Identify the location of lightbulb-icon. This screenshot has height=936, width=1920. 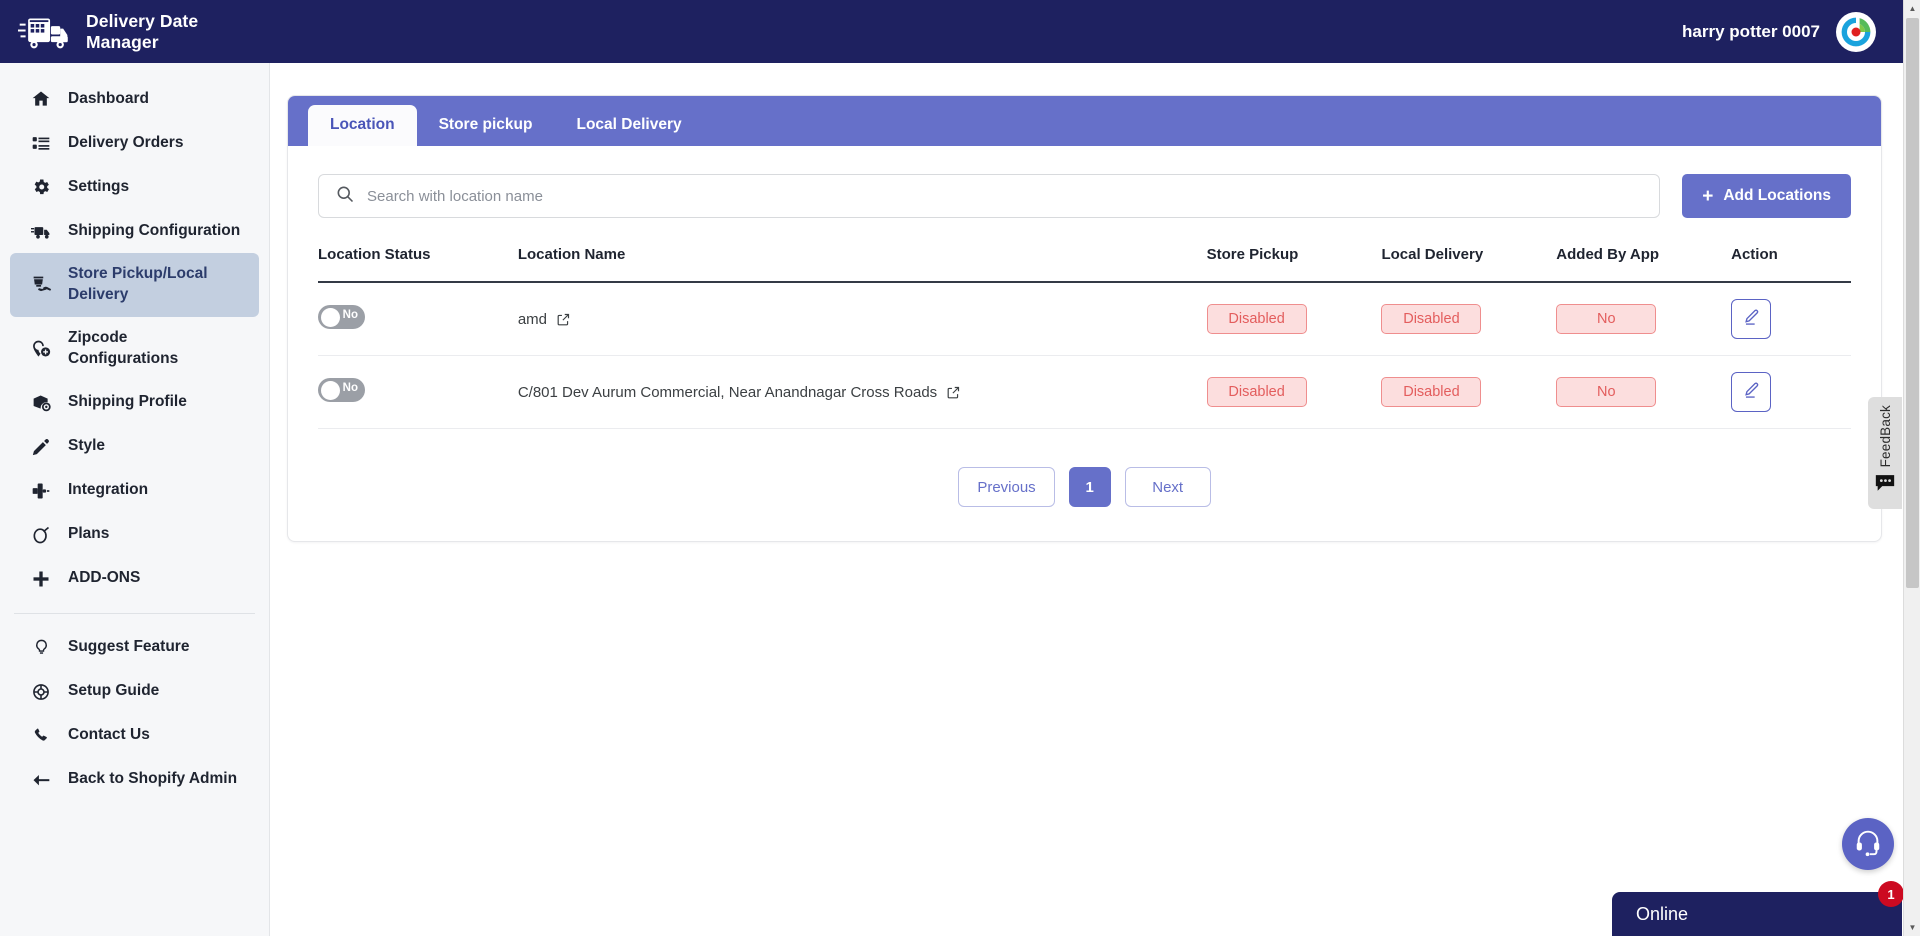
(41, 648).